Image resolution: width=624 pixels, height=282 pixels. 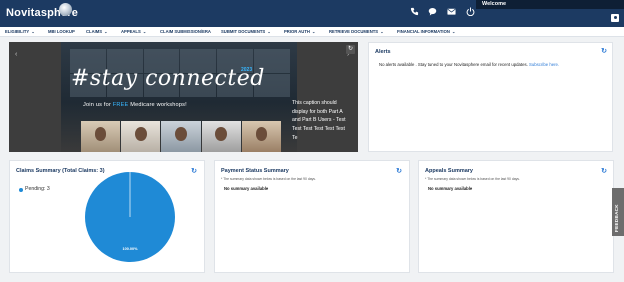 What do you see at coordinates (37, 189) in the screenshot?
I see `legend-label-pending: Pending: 3` at bounding box center [37, 189].